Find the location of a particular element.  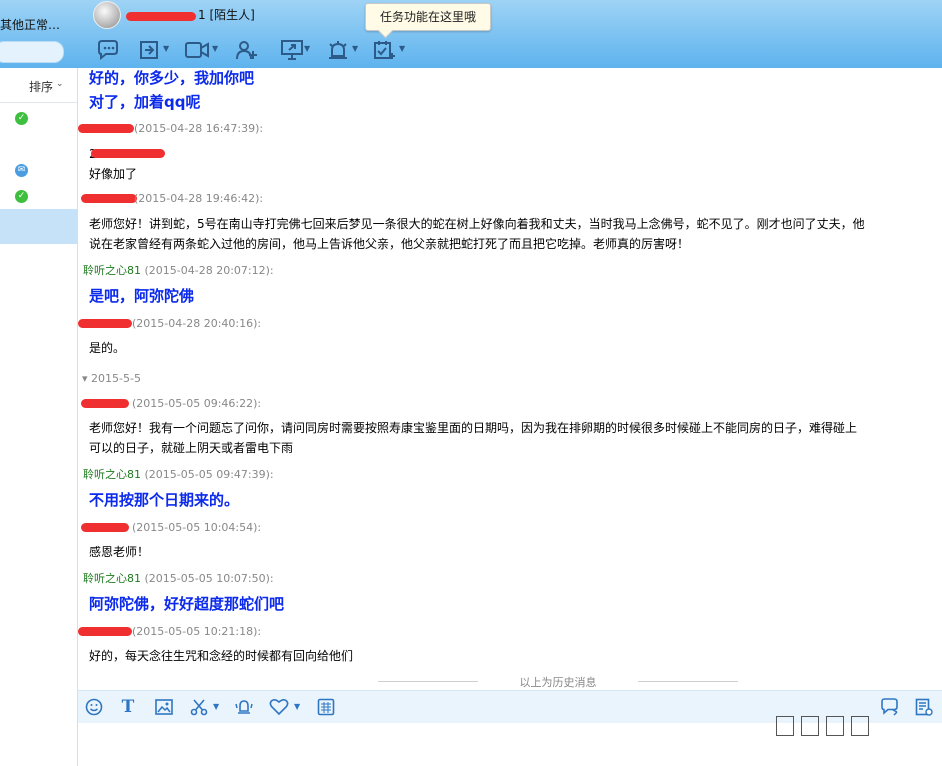

reply-message: 好的，你多少，我加你吧 is located at coordinates (172, 78).